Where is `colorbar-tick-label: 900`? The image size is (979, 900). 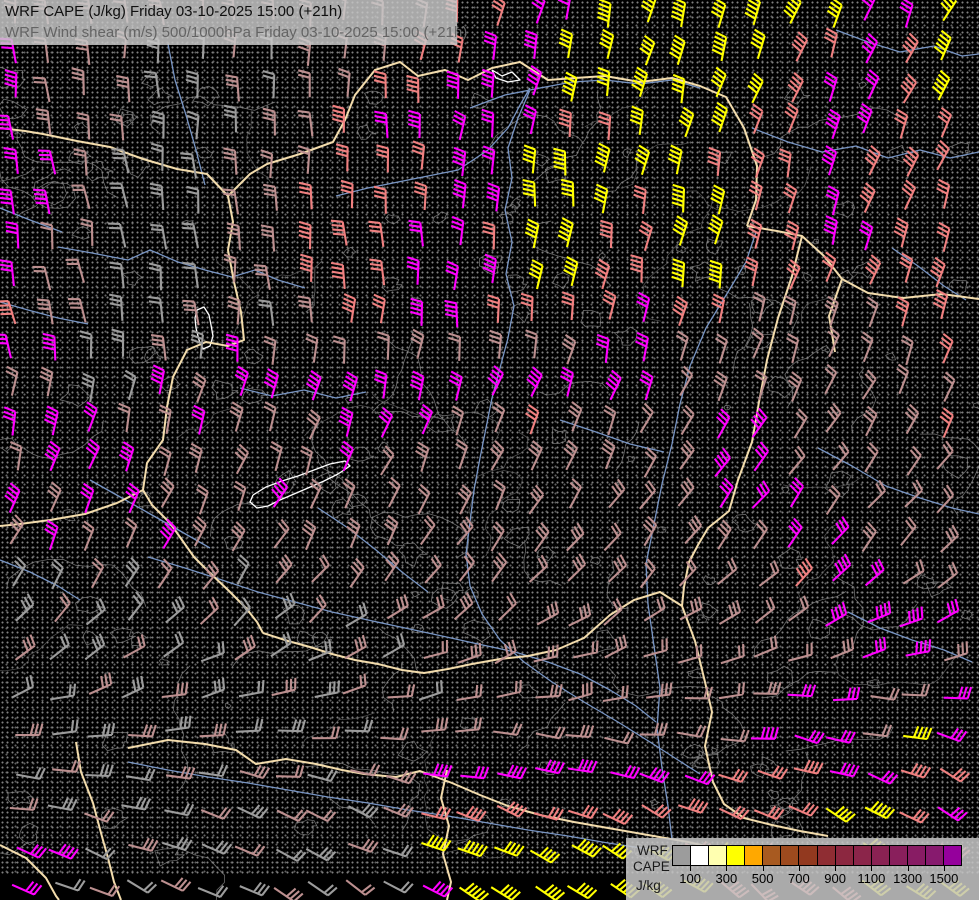 colorbar-tick-label: 900 is located at coordinates (835, 878).